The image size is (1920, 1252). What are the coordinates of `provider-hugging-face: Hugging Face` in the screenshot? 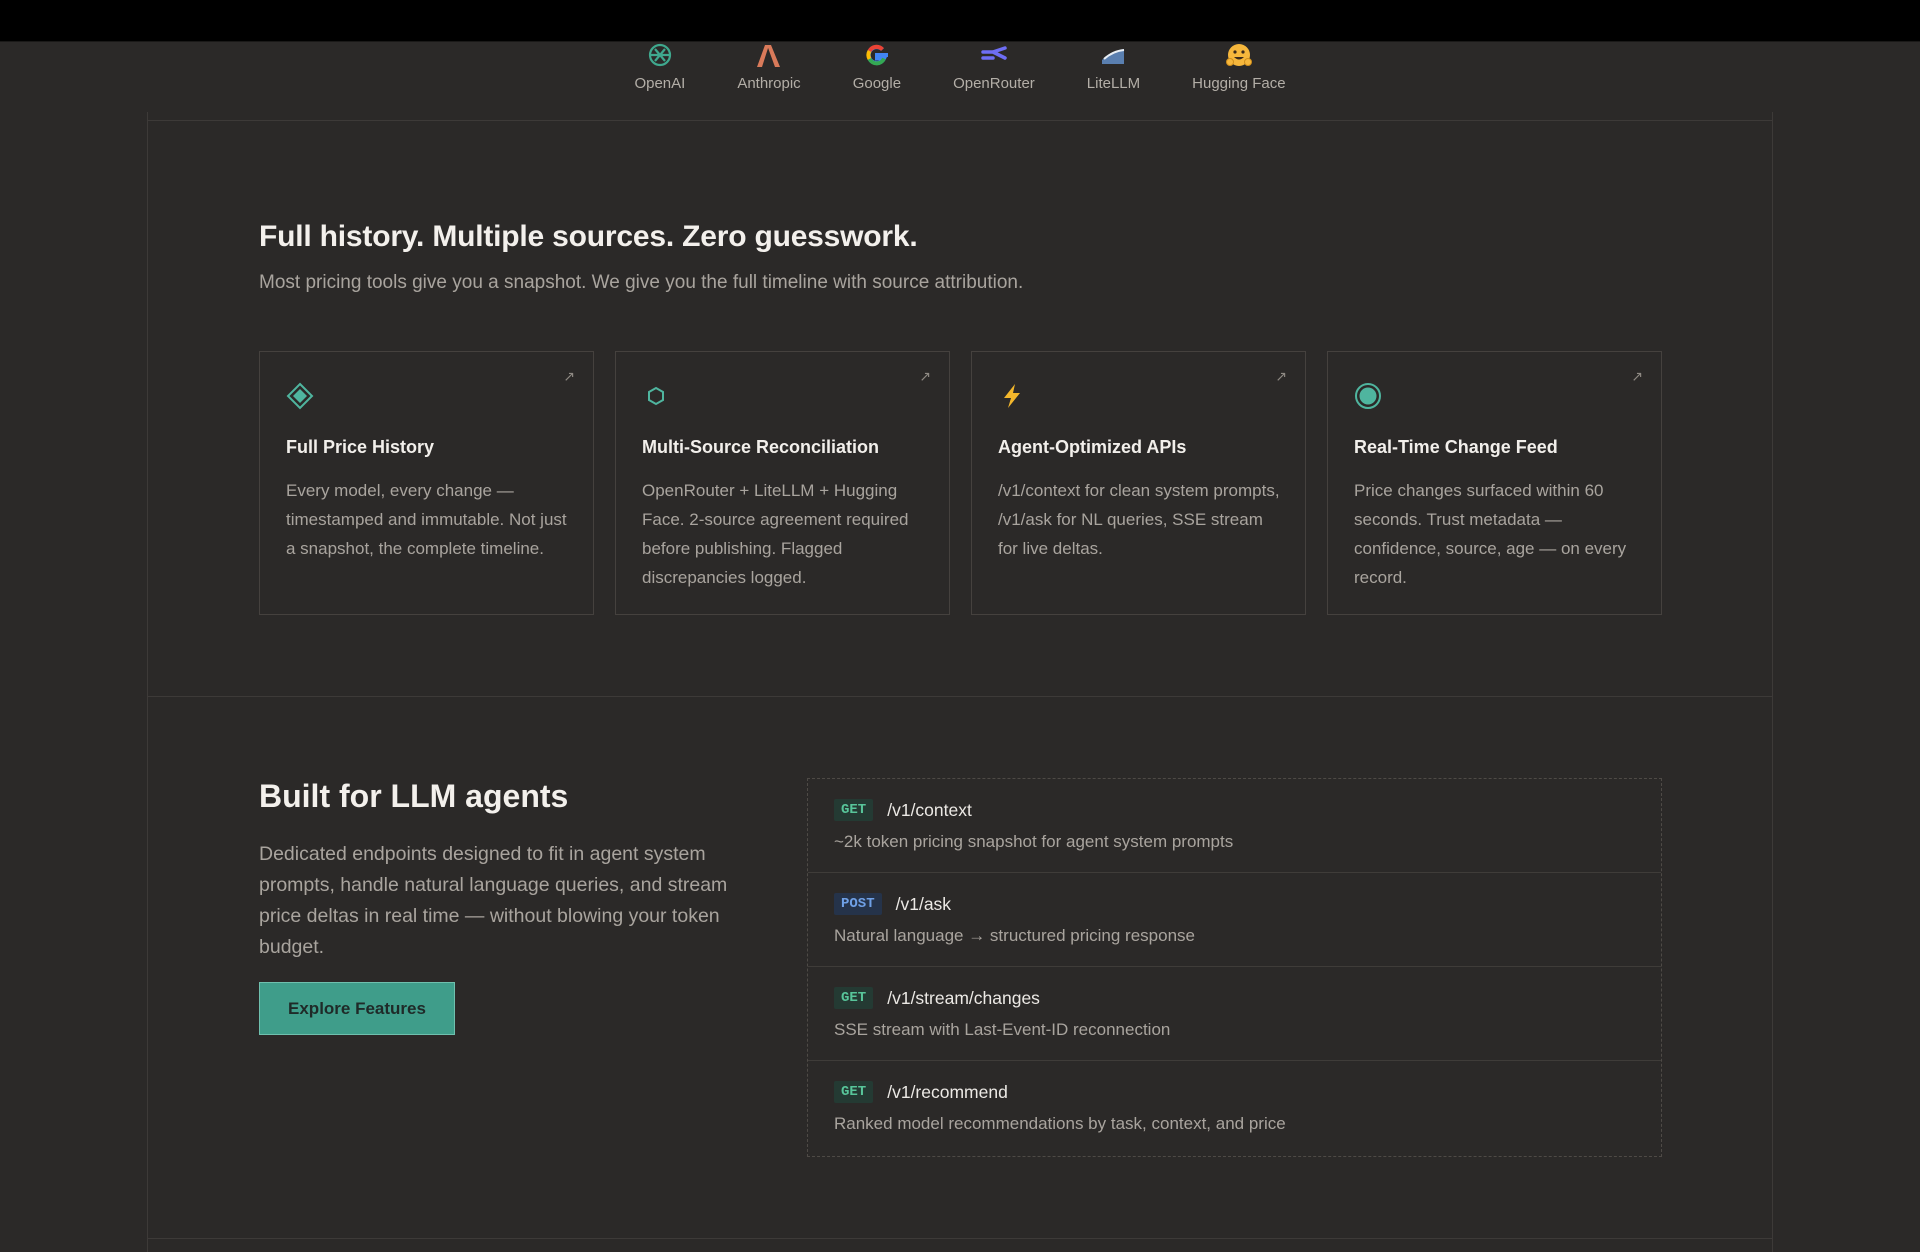 It's located at (1239, 61).